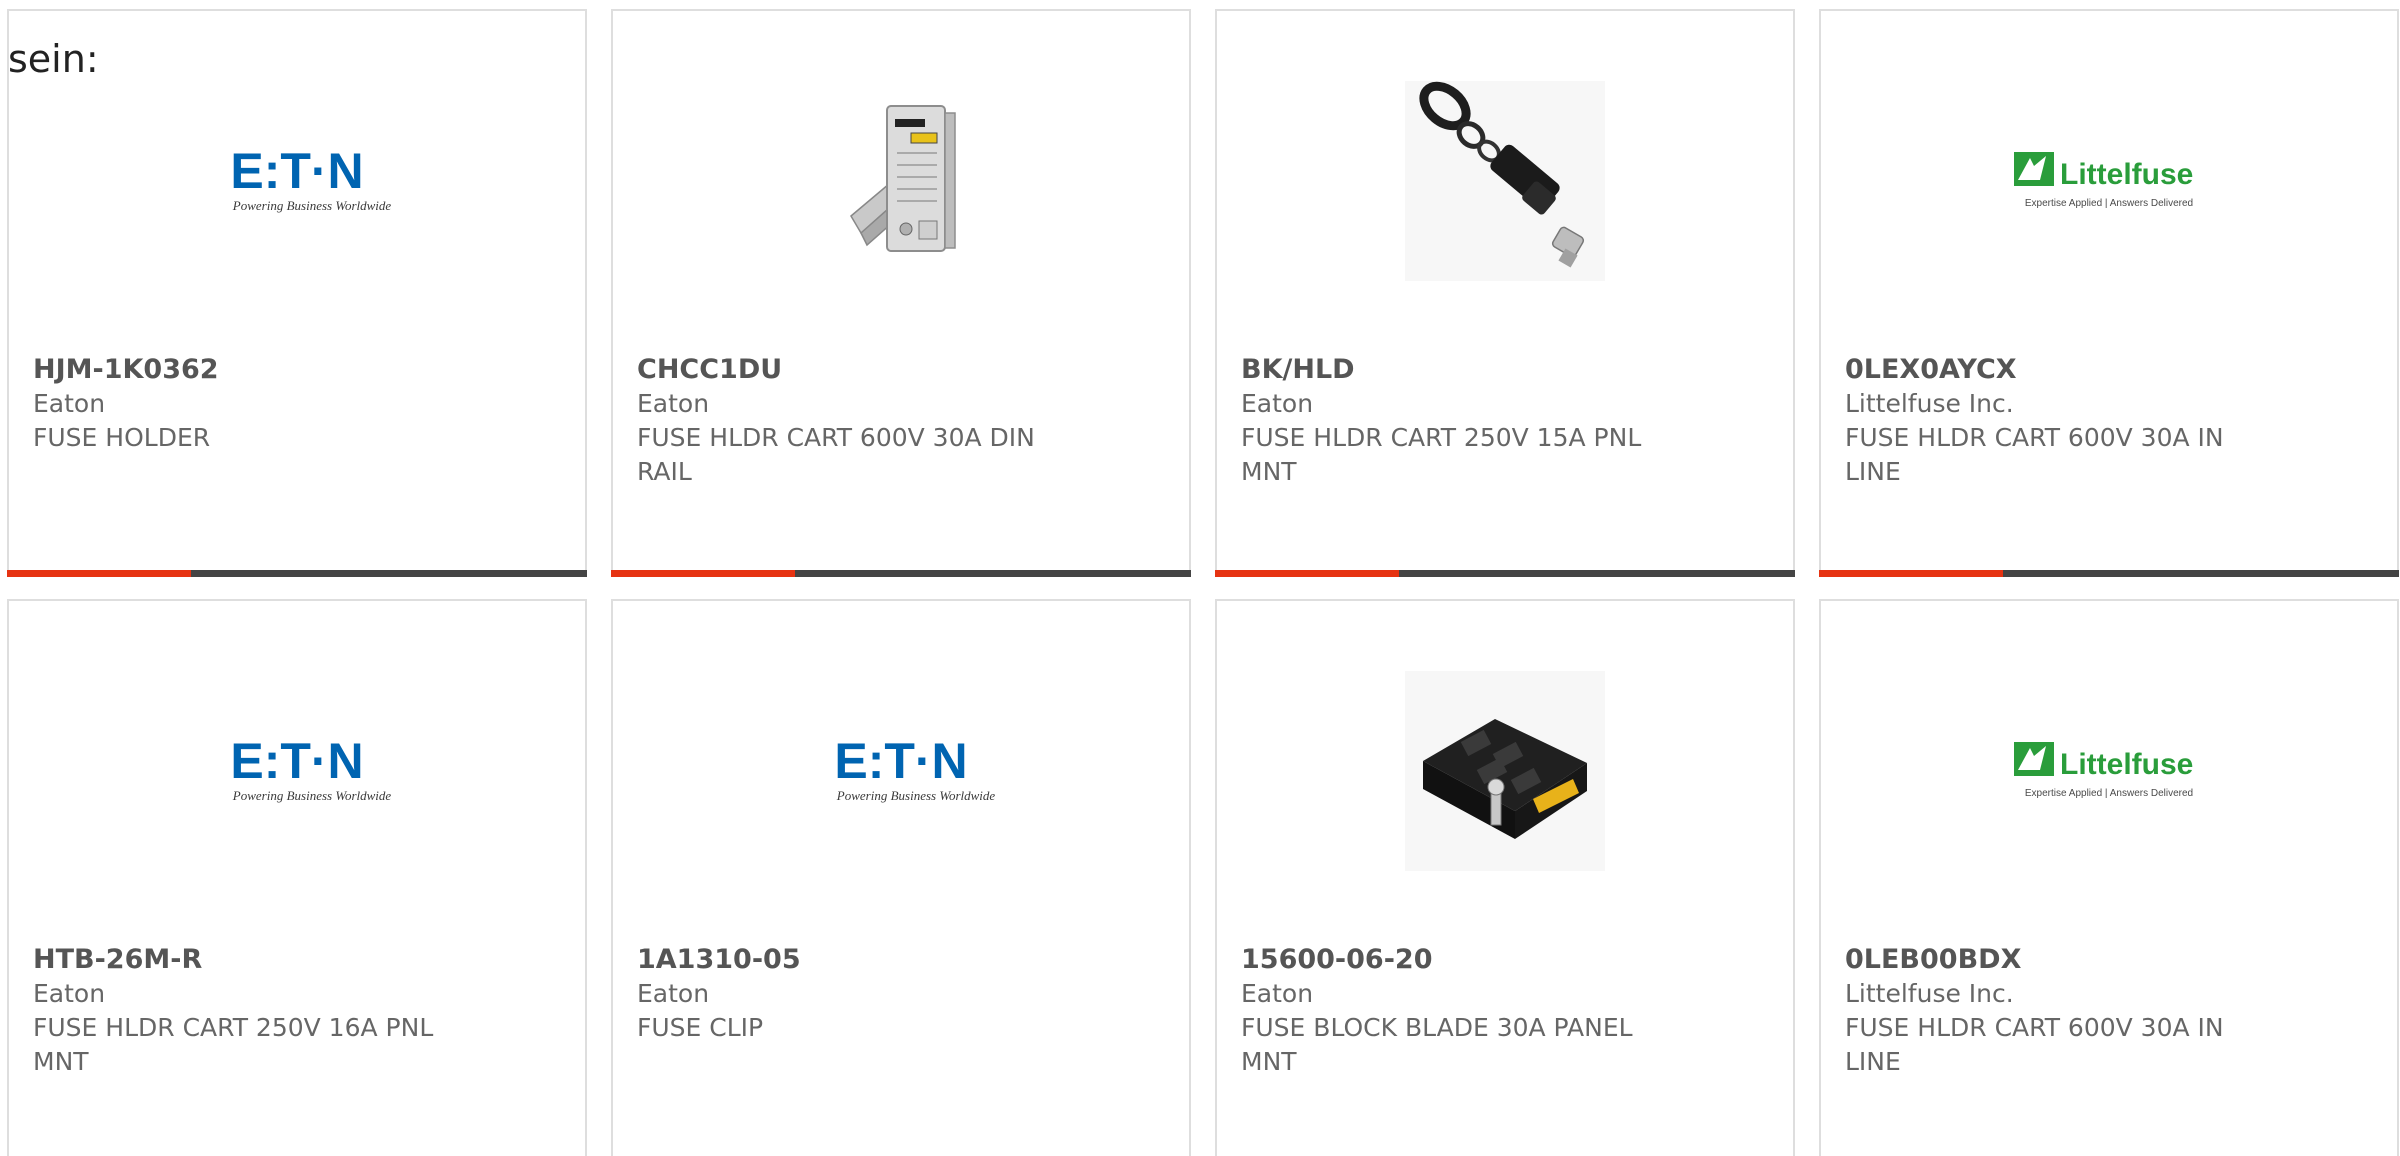 The width and height of the screenshot is (2400, 1156). Describe the element at coordinates (903, 178) in the screenshot. I see `din-rail-fuse-holder-icon` at that location.